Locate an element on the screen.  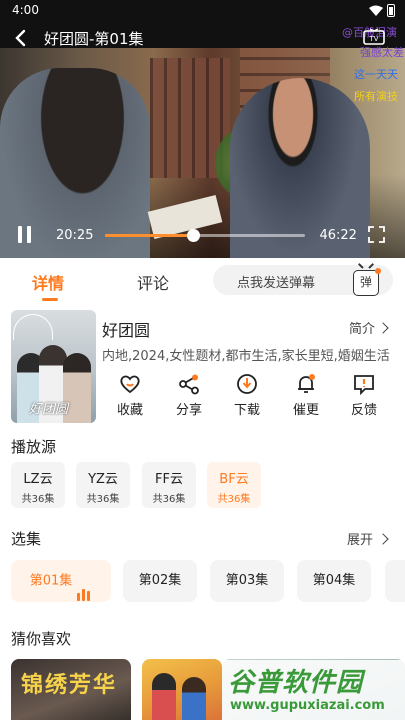
total-time: 46:22 is located at coordinates (338, 235).